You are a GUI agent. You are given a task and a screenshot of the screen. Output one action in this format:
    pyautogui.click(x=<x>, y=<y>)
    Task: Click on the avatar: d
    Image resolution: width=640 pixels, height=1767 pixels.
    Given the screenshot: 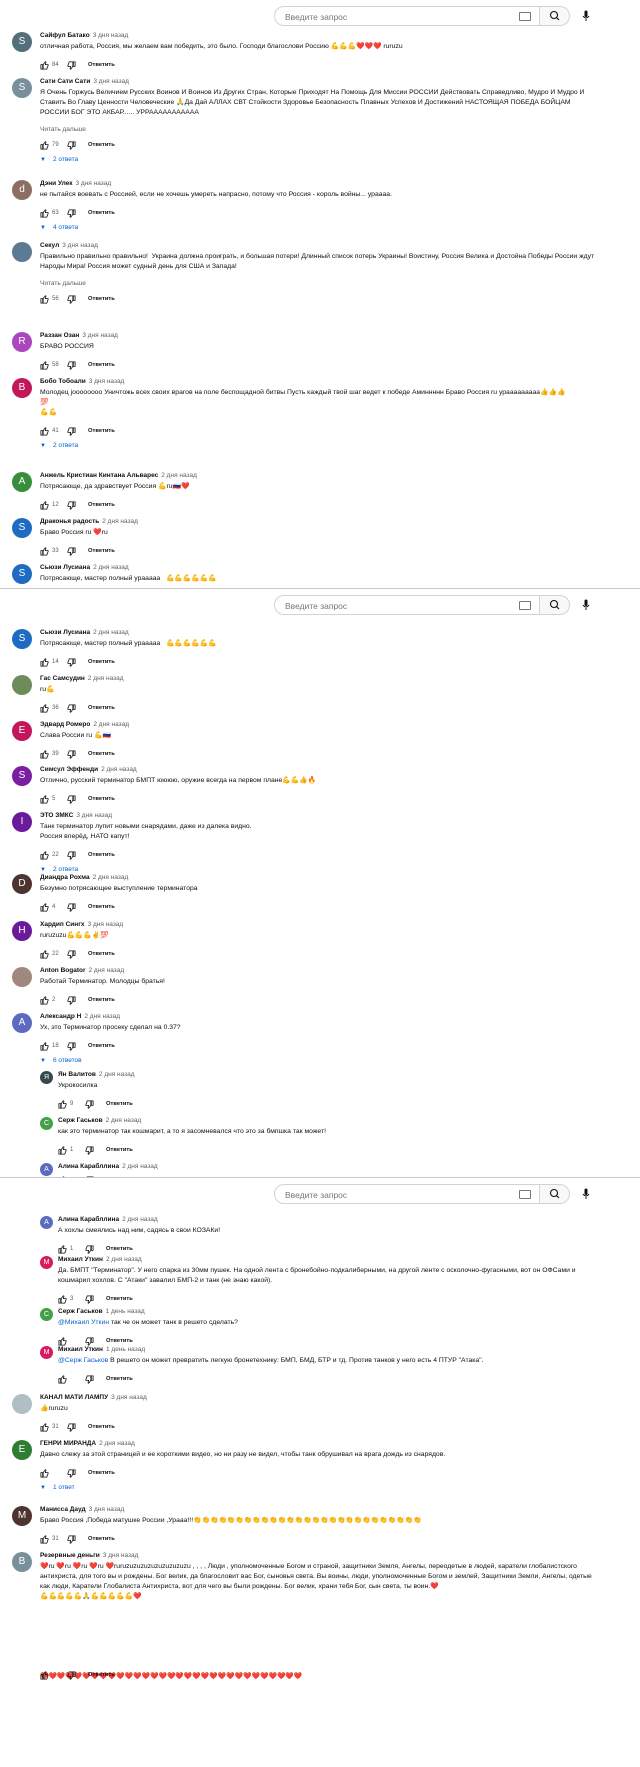 What is the action you would take?
    pyautogui.click(x=22, y=190)
    